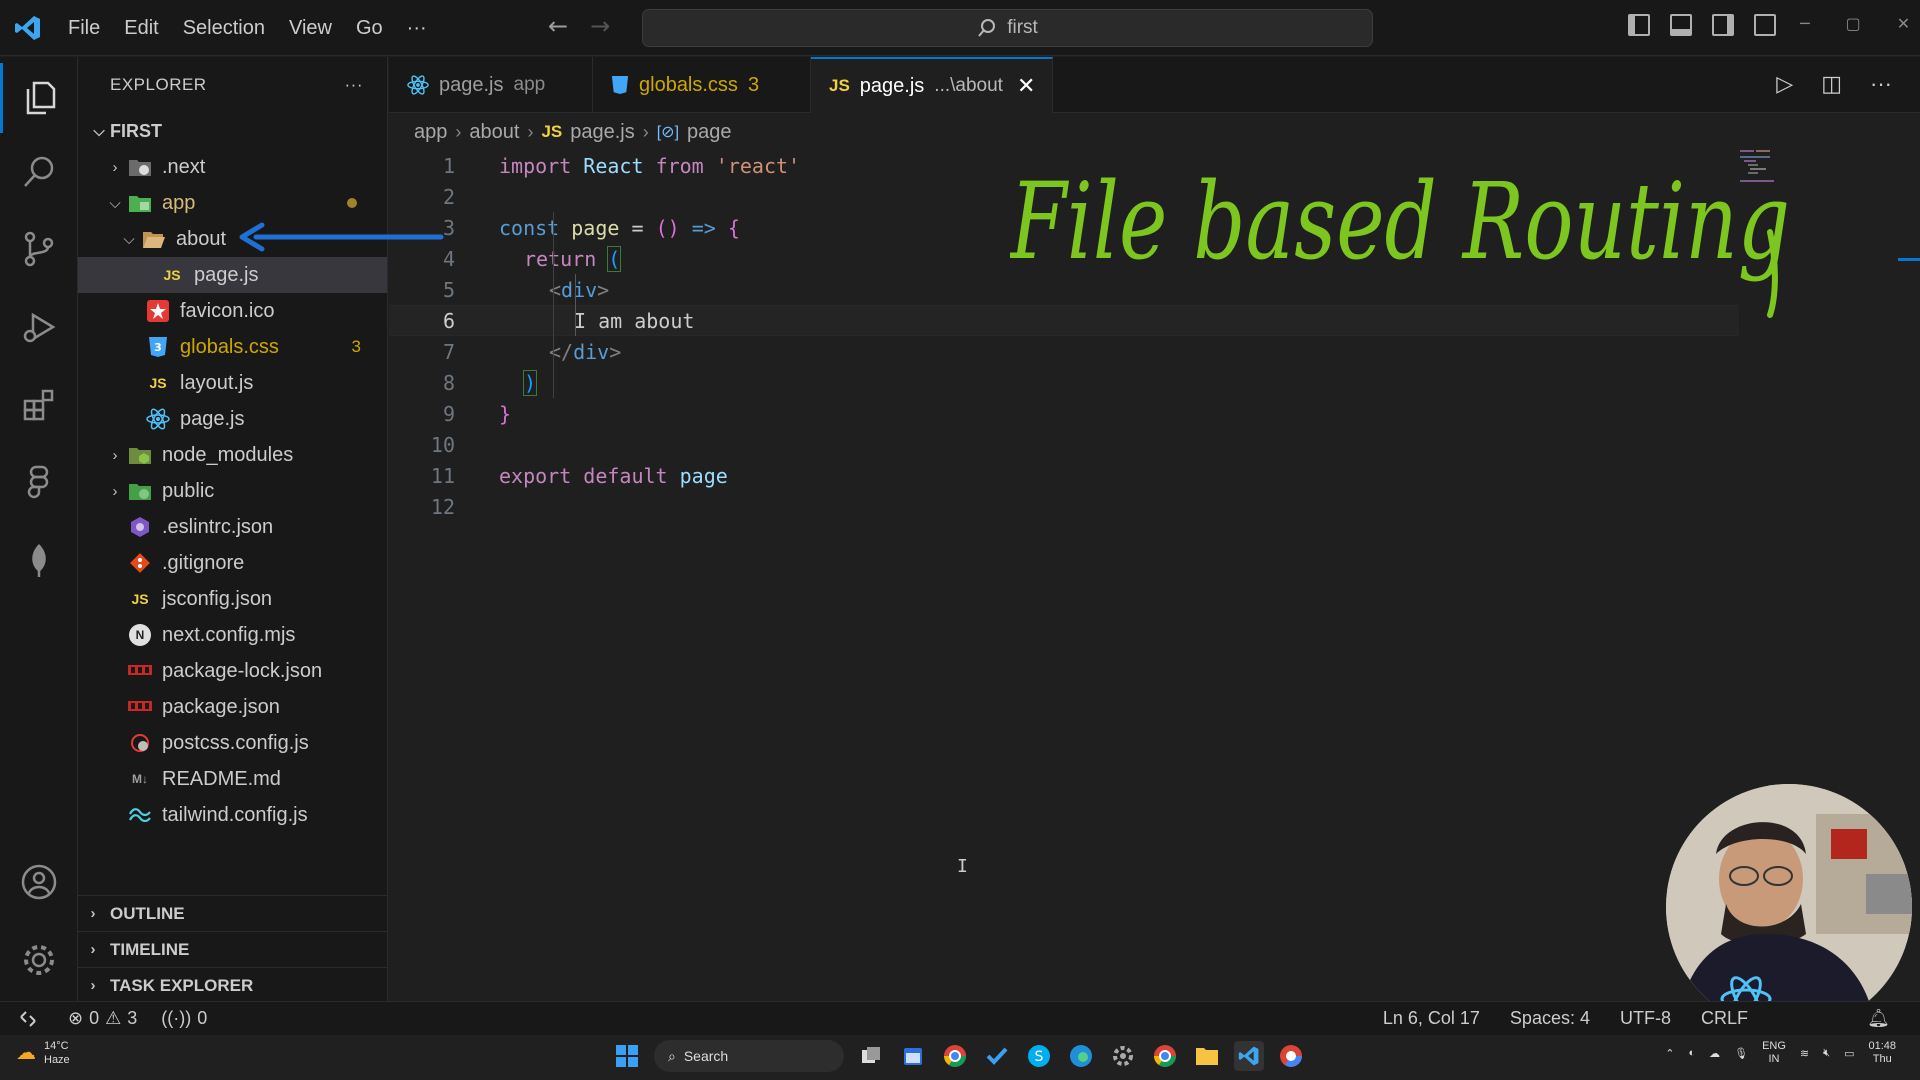 The height and width of the screenshot is (1080, 1920). I want to click on outline-section: › OUTLINE, so click(233, 913).